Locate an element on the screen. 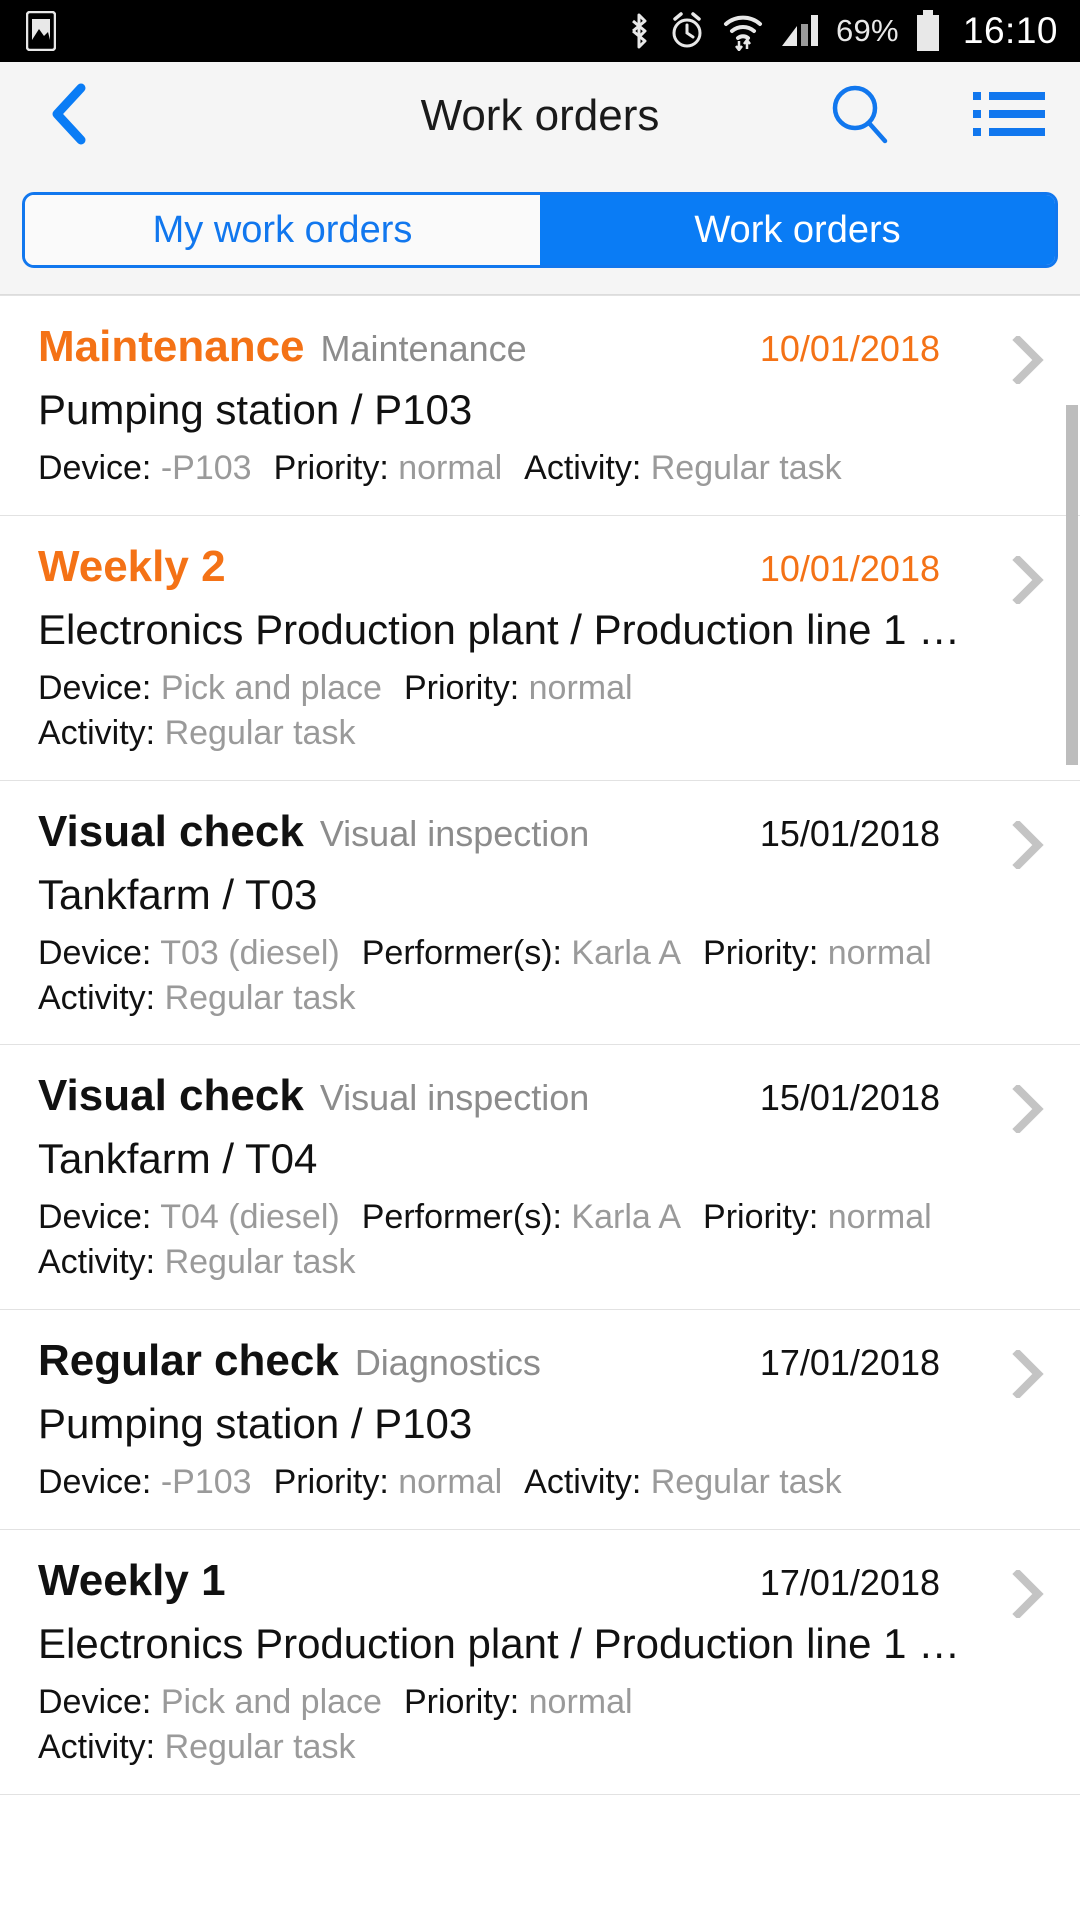 The height and width of the screenshot is (1920, 1080). detail-field: Device: T03 (diesel) is located at coordinates (189, 953).